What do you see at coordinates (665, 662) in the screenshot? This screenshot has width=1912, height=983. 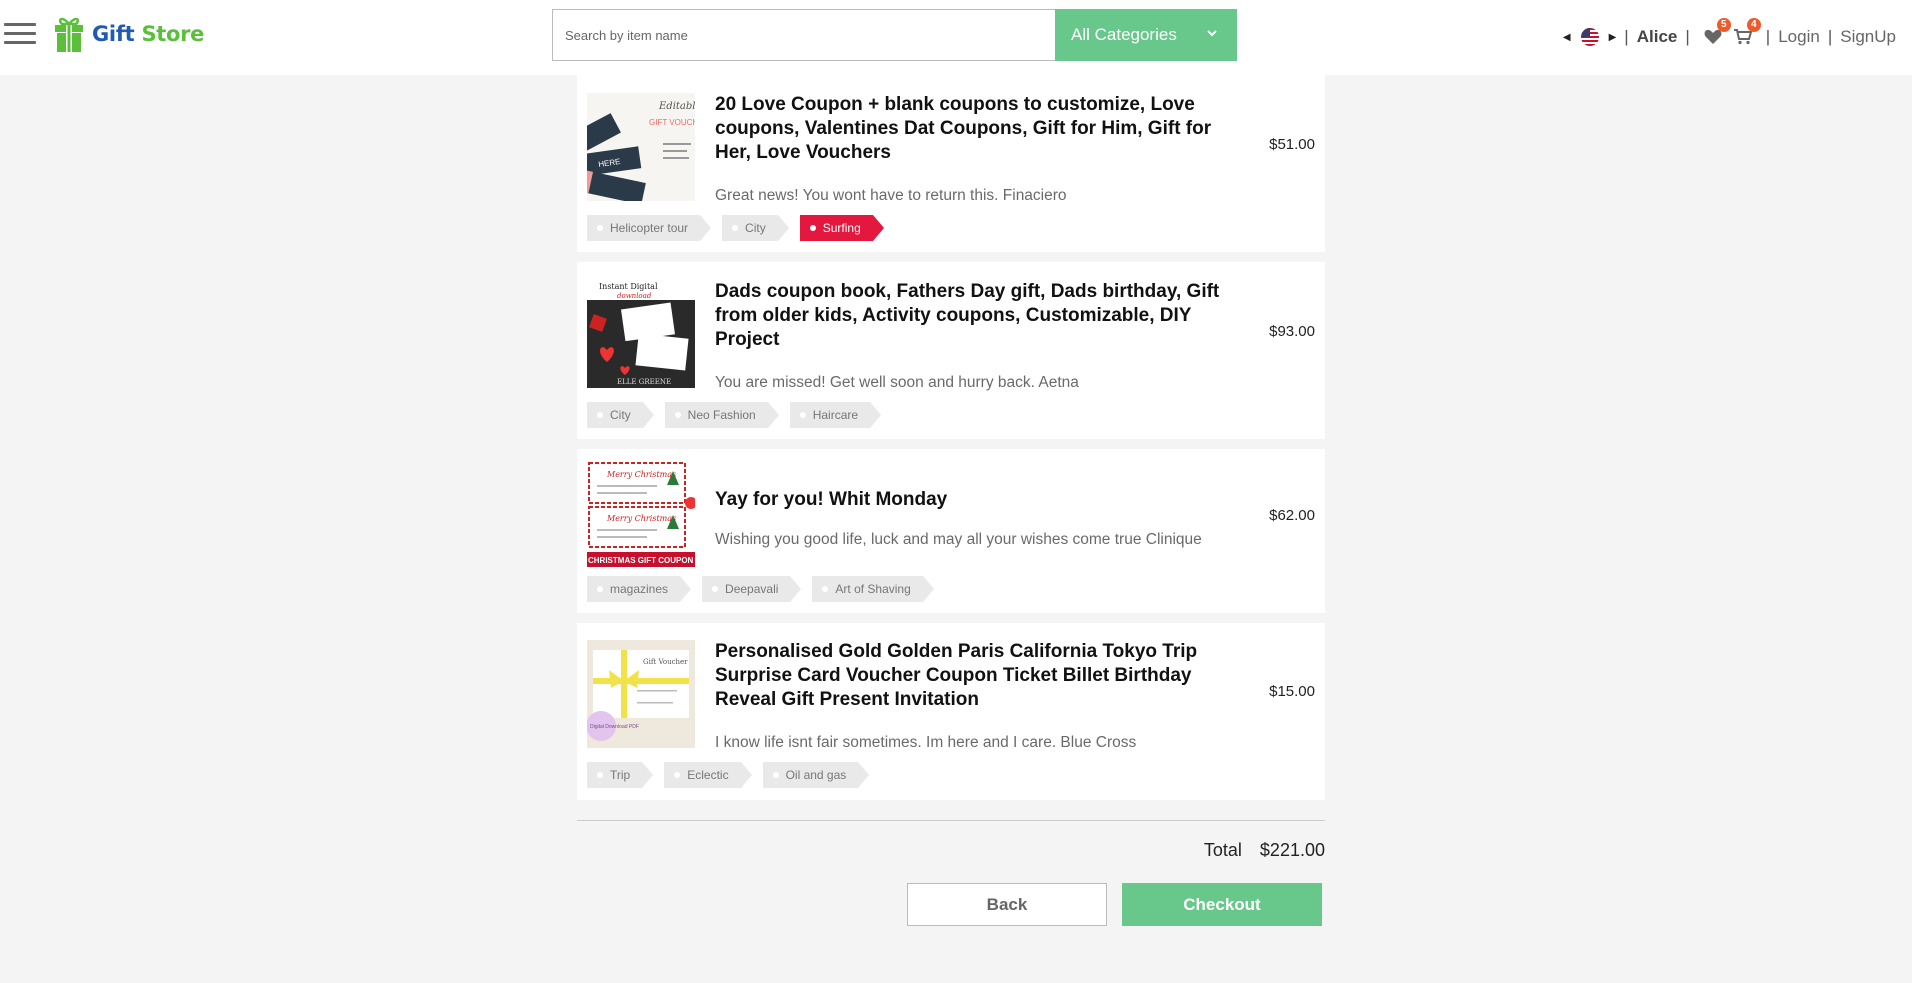 I see `svg-text: Gift Voucher` at bounding box center [665, 662].